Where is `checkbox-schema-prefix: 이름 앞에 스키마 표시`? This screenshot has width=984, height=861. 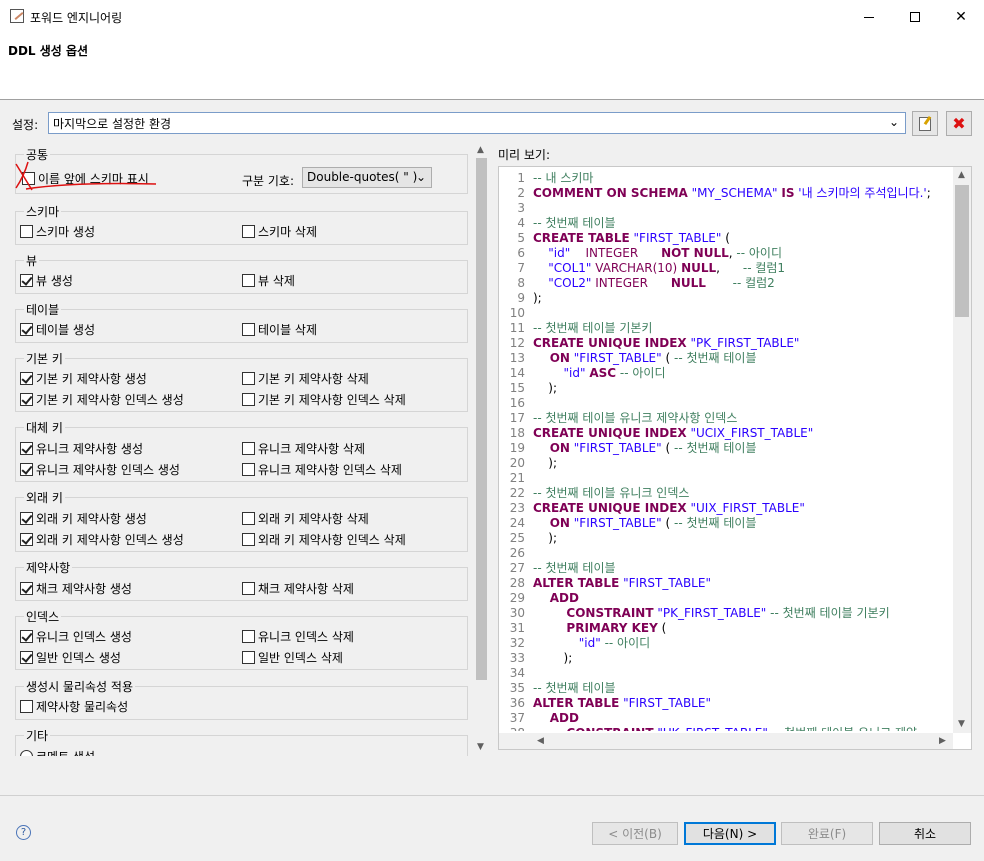 checkbox-schema-prefix: 이름 앞에 스키마 표시 is located at coordinates (85, 178).